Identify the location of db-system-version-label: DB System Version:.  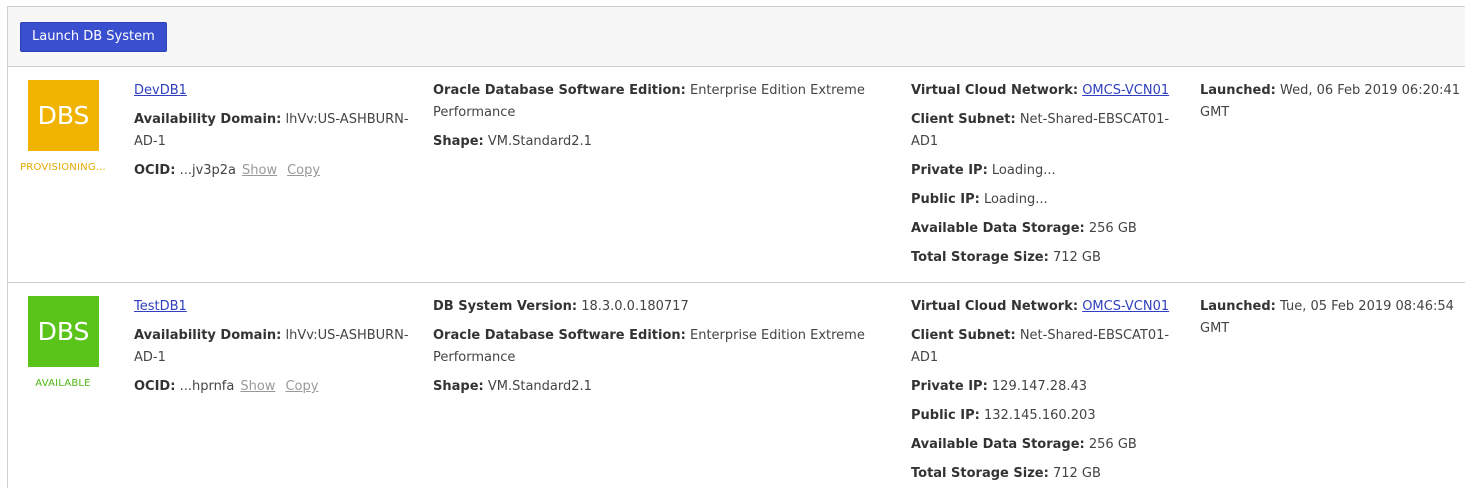
(505, 306).